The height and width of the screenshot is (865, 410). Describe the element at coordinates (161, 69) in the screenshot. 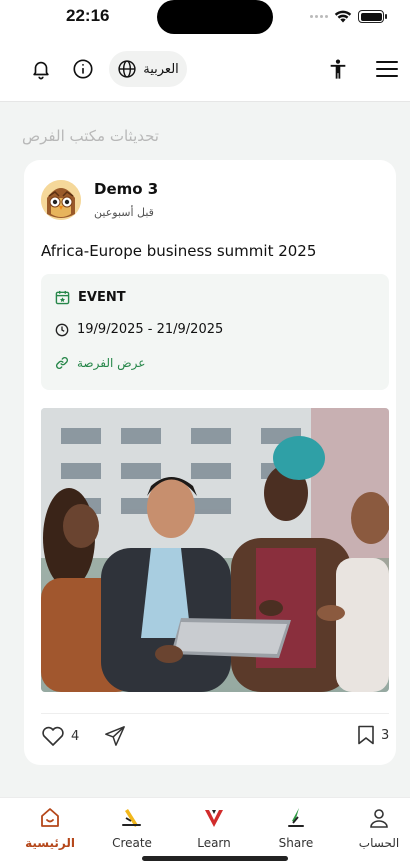

I see `language-label: العربية` at that location.